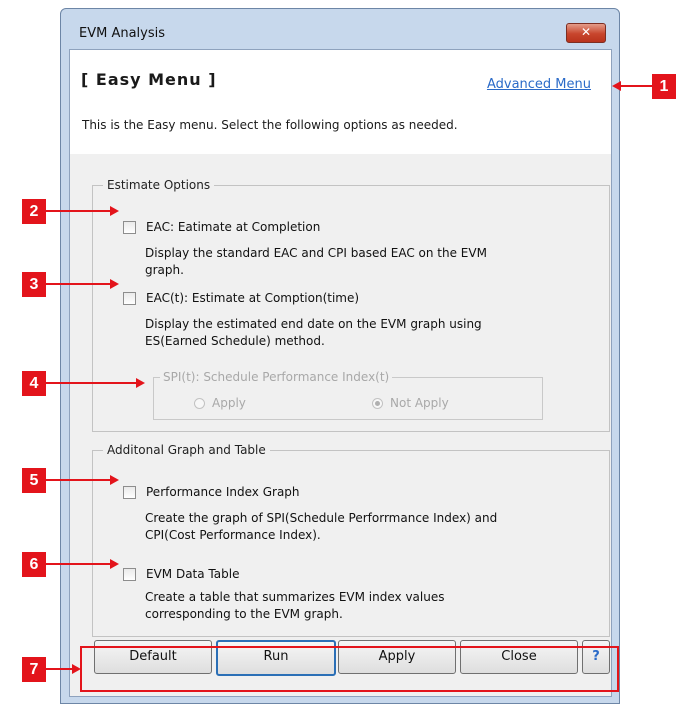 This screenshot has height=704, width=682. I want to click on eact-option: EAC(t): Estimate at Comption(time), so click(241, 298).